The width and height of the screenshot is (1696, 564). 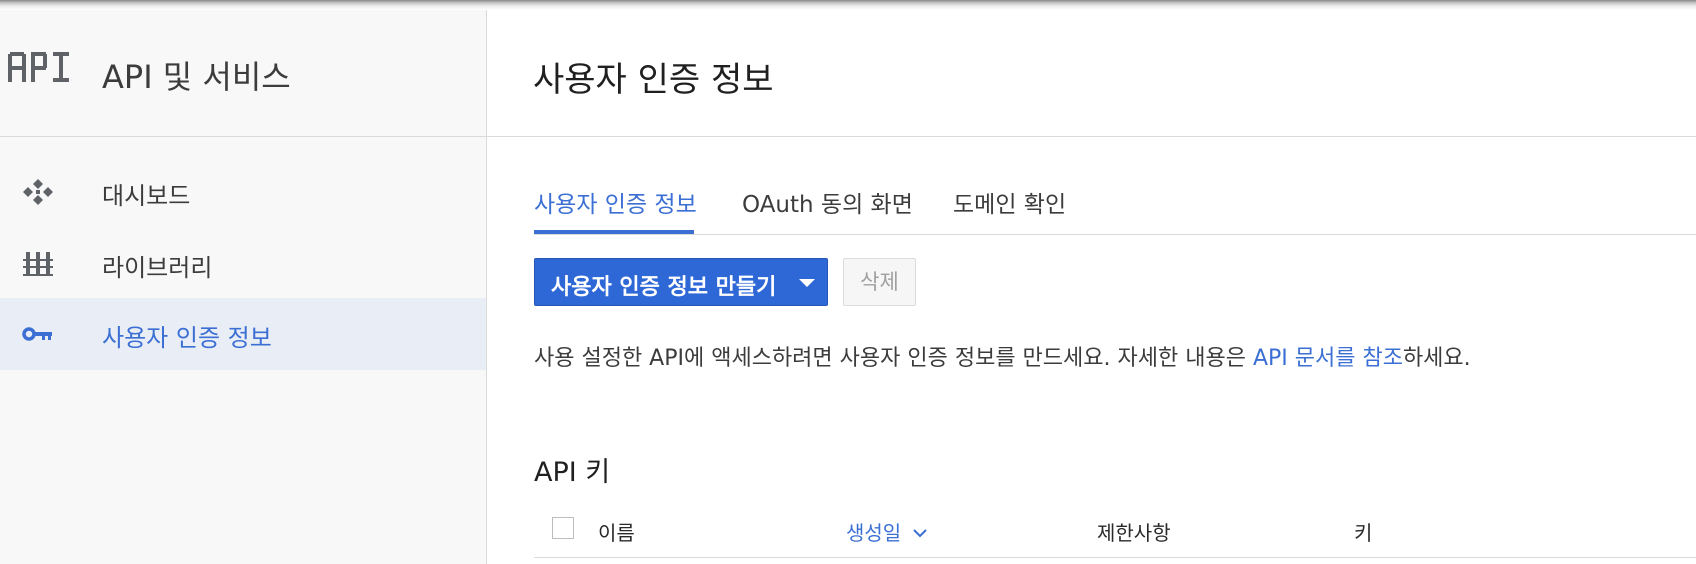 What do you see at coordinates (827, 202) in the screenshot?
I see `tab-oauth-consent: OAuth 동의 화면` at bounding box center [827, 202].